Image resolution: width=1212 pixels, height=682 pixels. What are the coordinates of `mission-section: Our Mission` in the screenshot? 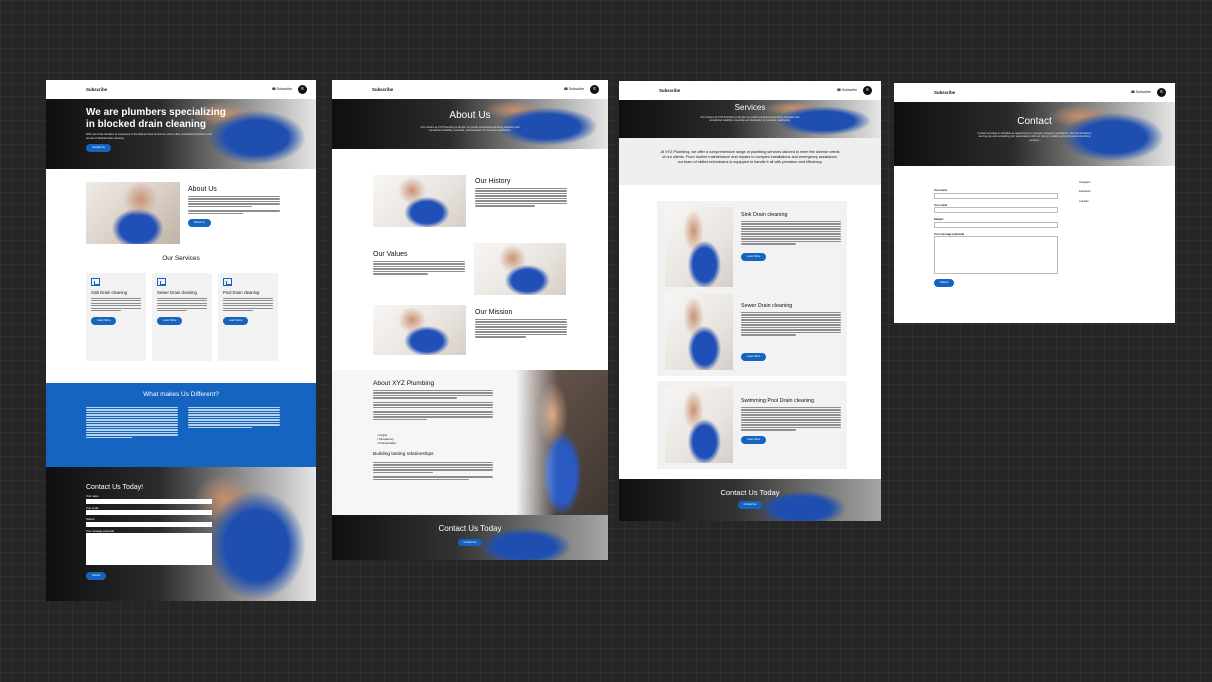 It's located at (470, 318).